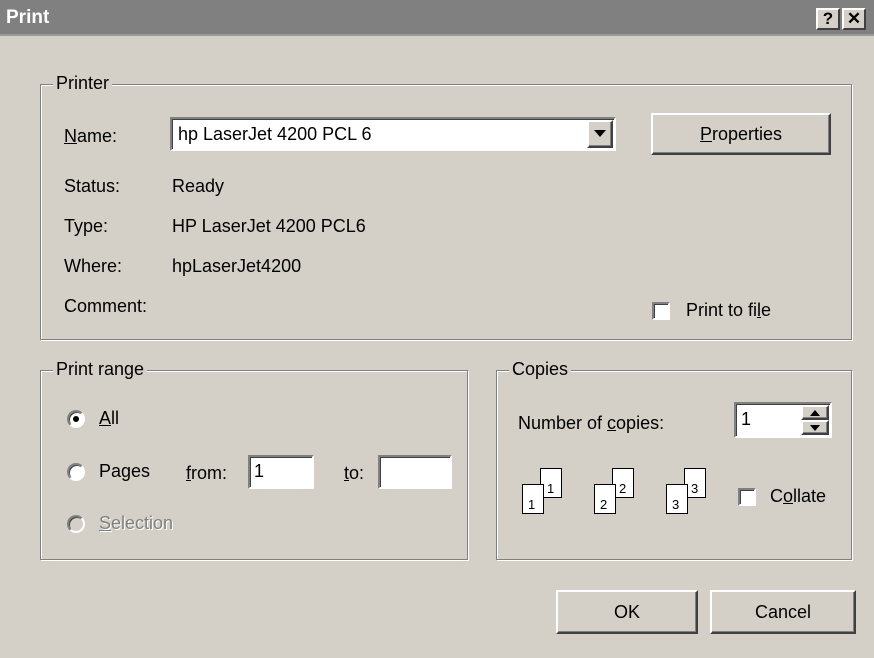  Describe the element at coordinates (259, 471) in the screenshot. I see `from-value: 1` at that location.